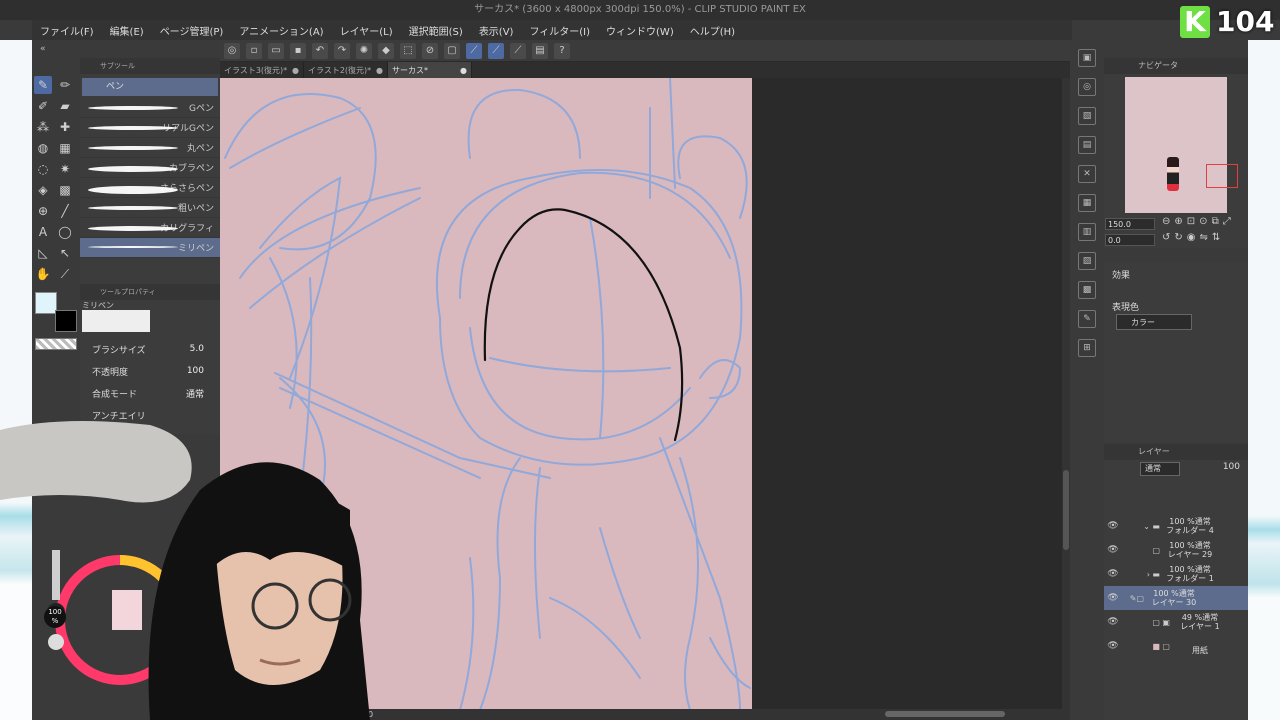 This screenshot has width=1280, height=720. Describe the element at coordinates (346, 70) in the screenshot. I see `tab-illust2: イラスト2(復元)* ●` at that location.